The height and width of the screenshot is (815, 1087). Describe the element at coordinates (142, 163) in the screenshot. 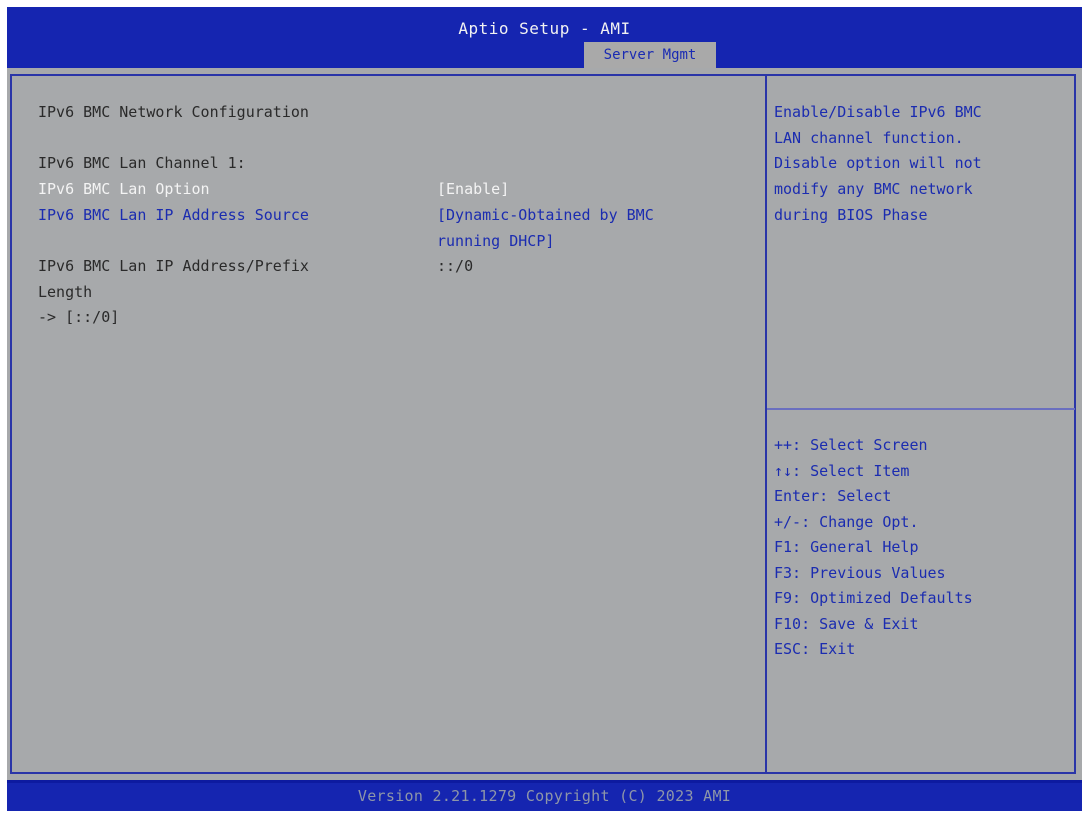

I see `channel-label: IPv6 BMC Lan Channel 1:` at that location.